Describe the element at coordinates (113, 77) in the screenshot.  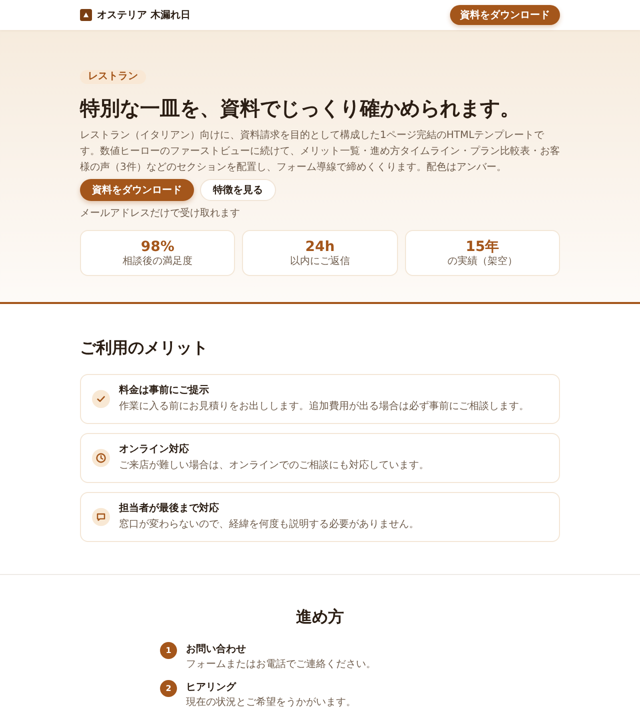
I see `category-tag: レストラン` at that location.